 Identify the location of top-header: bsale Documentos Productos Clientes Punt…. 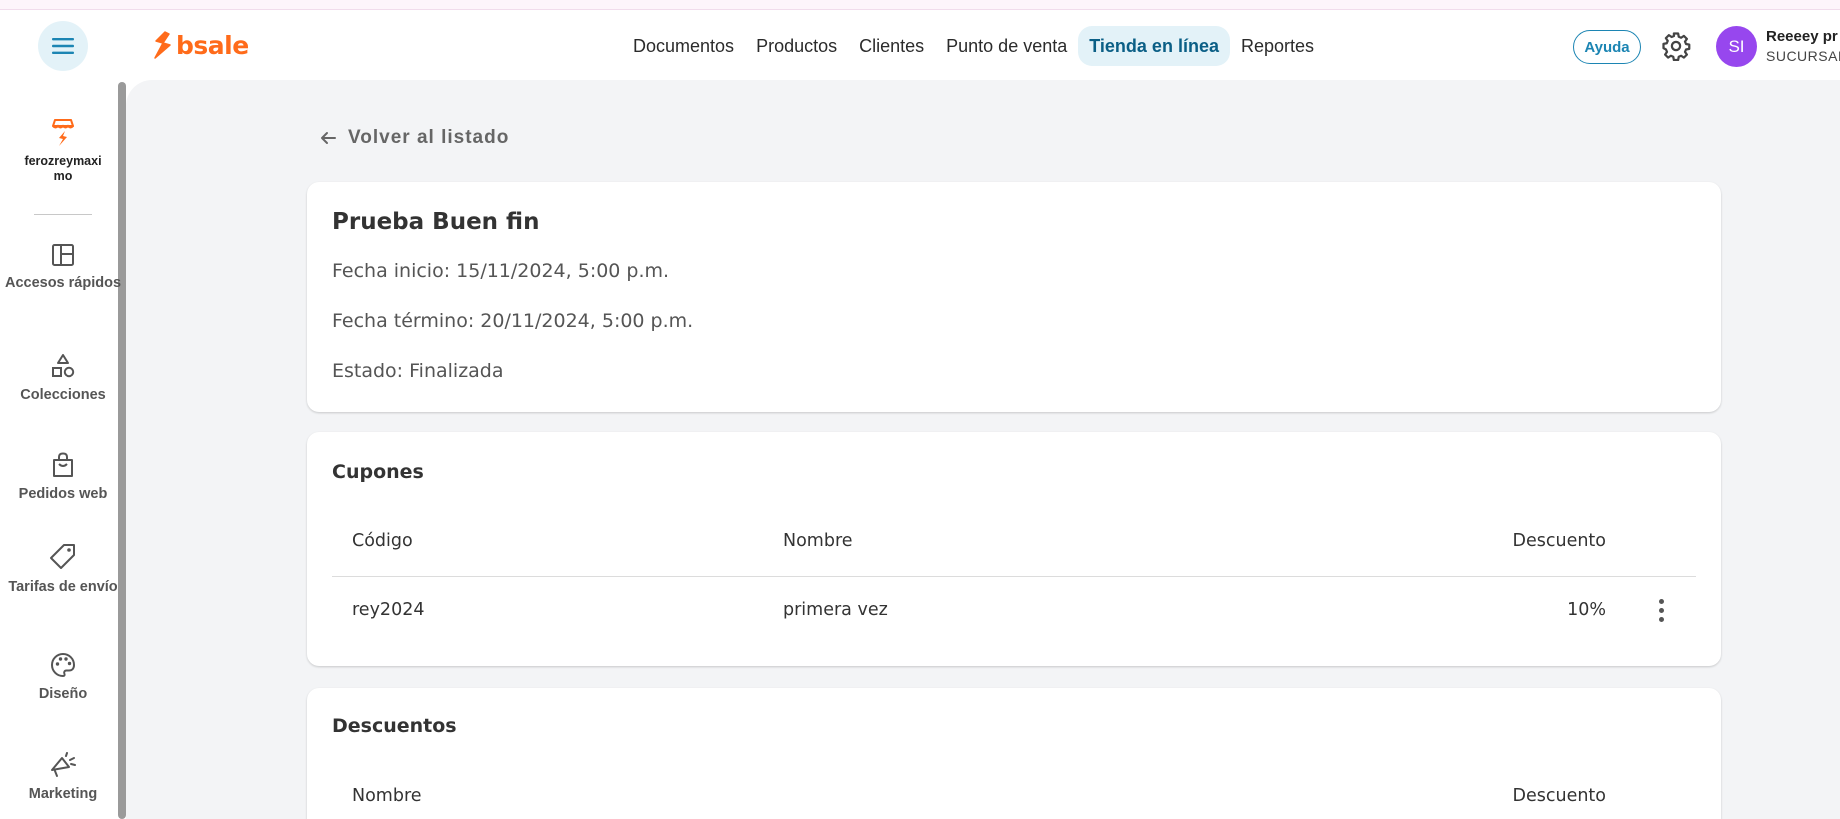
(920, 45).